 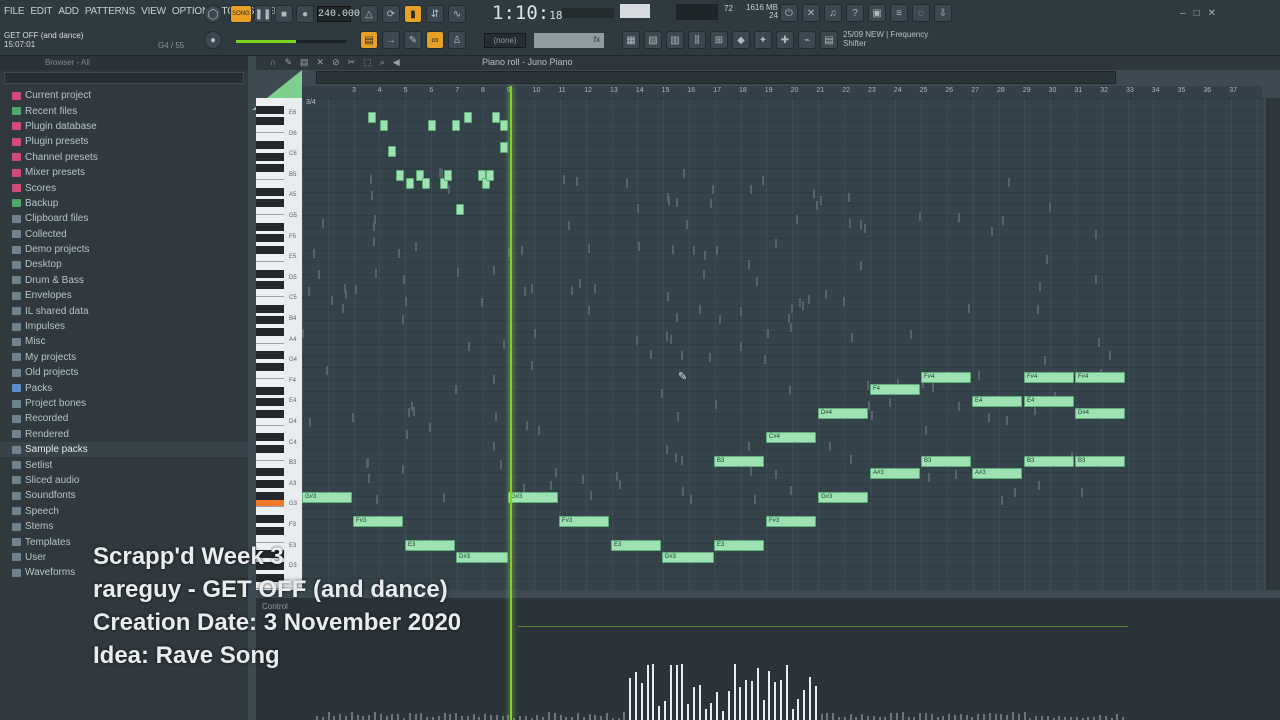 I want to click on fx-selector: fx, so click(x=569, y=40).